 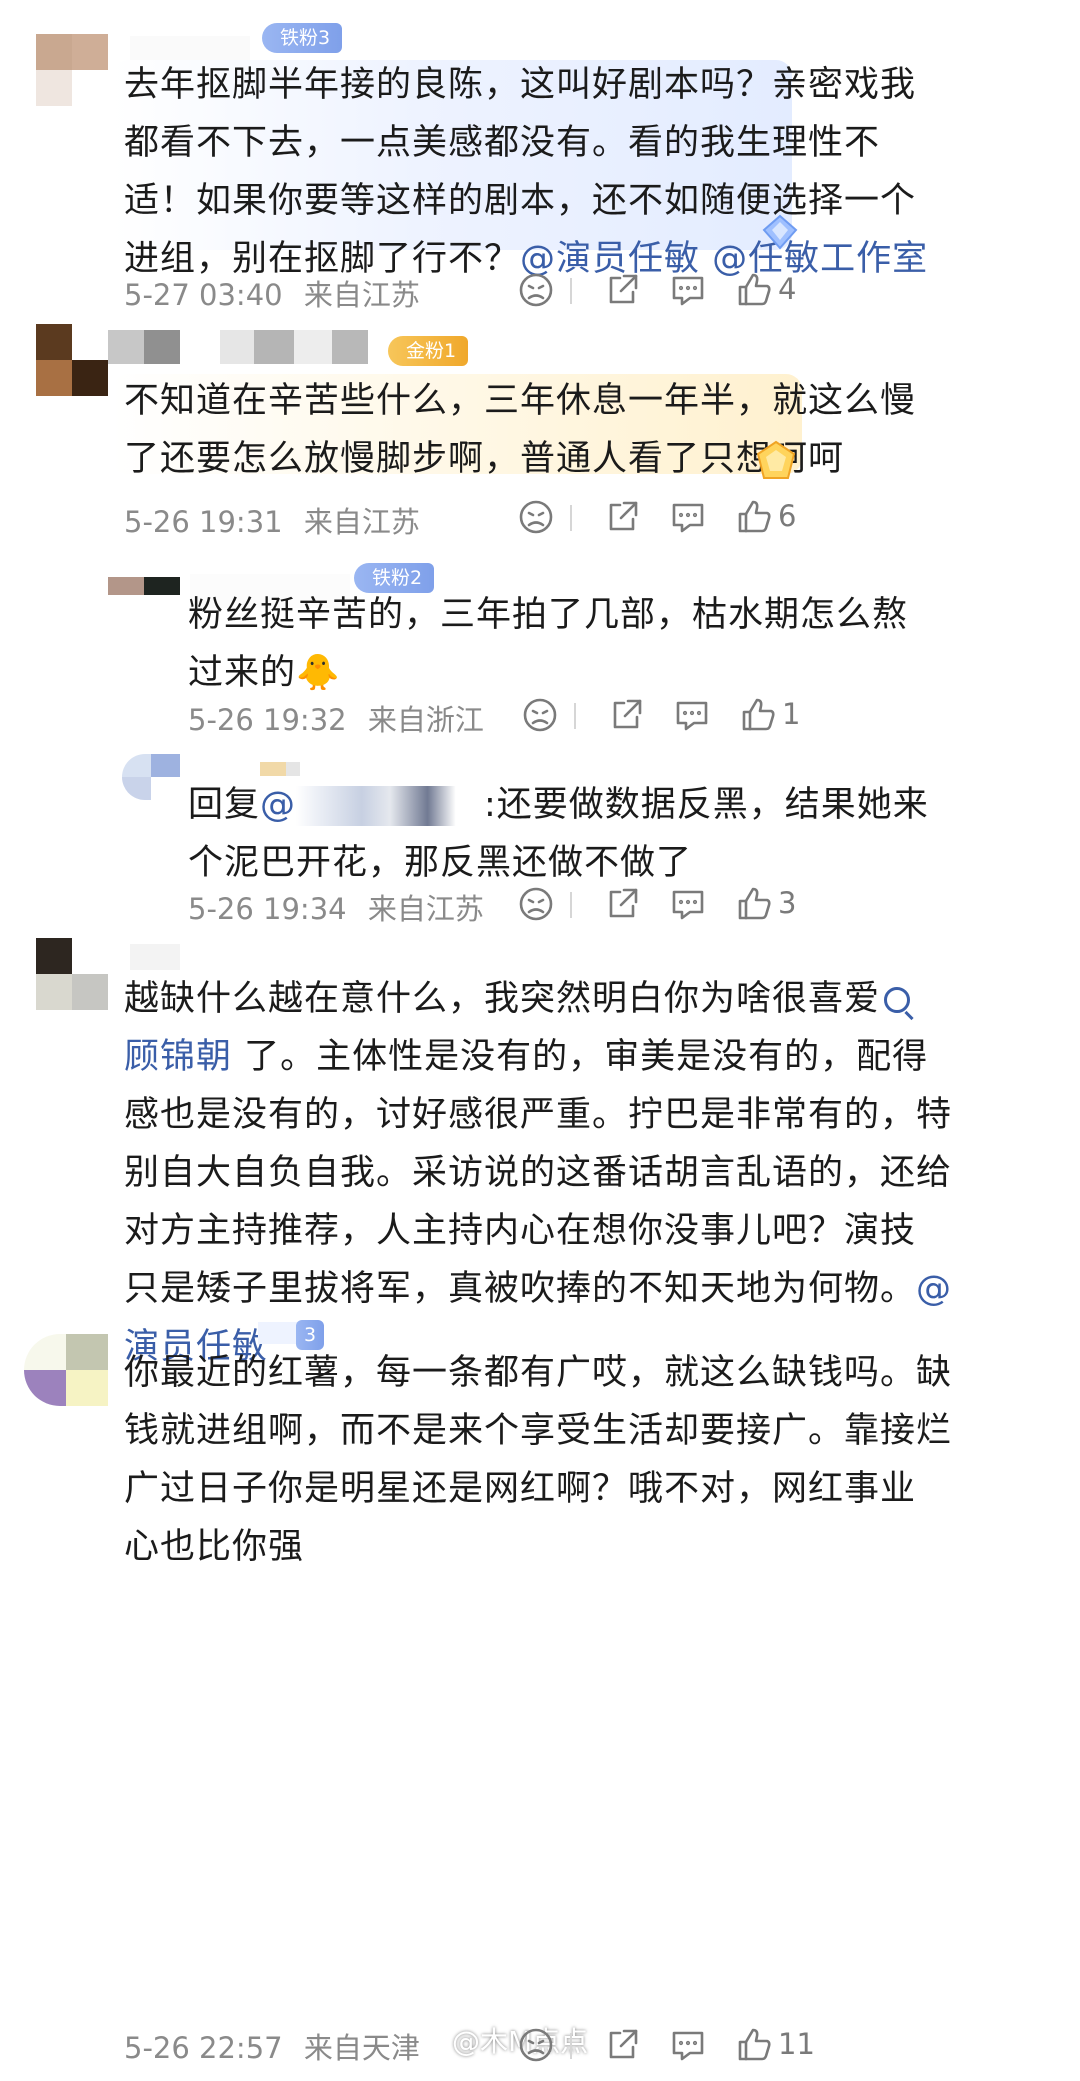 I want to click on action-bar: 3, so click(x=660, y=906).